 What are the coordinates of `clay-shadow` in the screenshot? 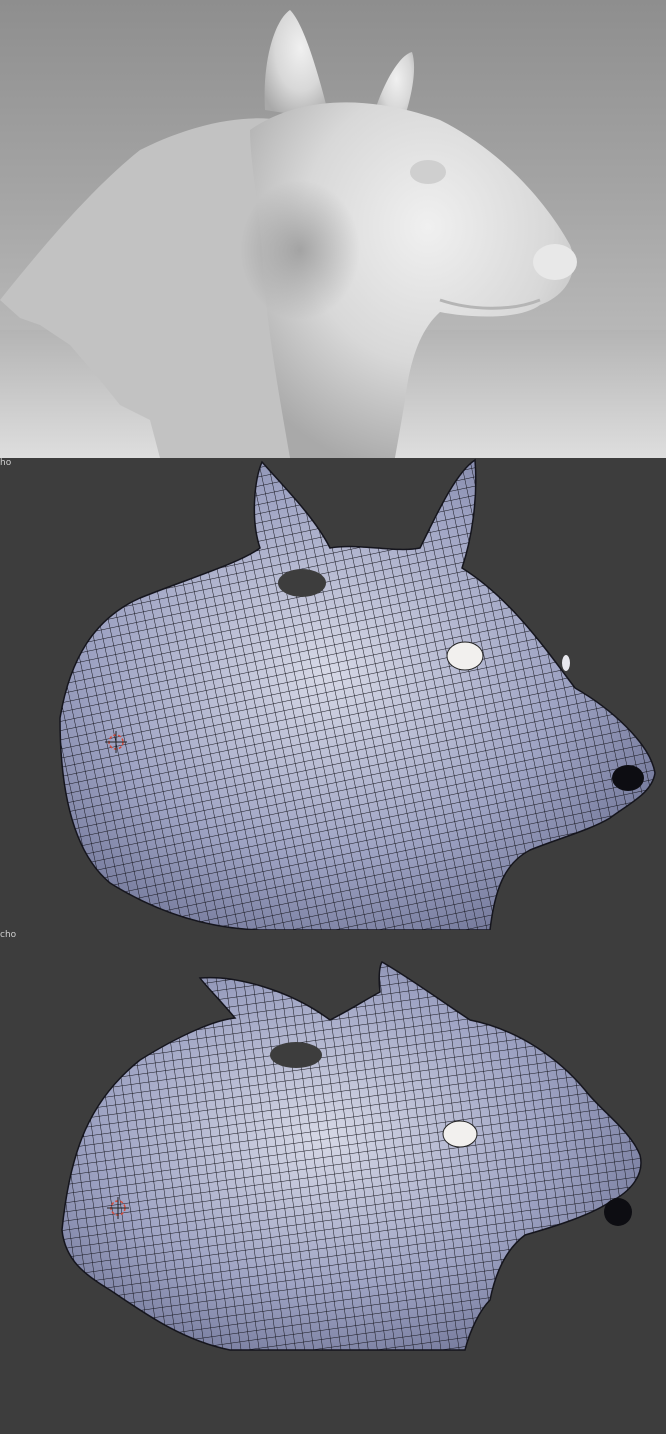 It's located at (300, 250).